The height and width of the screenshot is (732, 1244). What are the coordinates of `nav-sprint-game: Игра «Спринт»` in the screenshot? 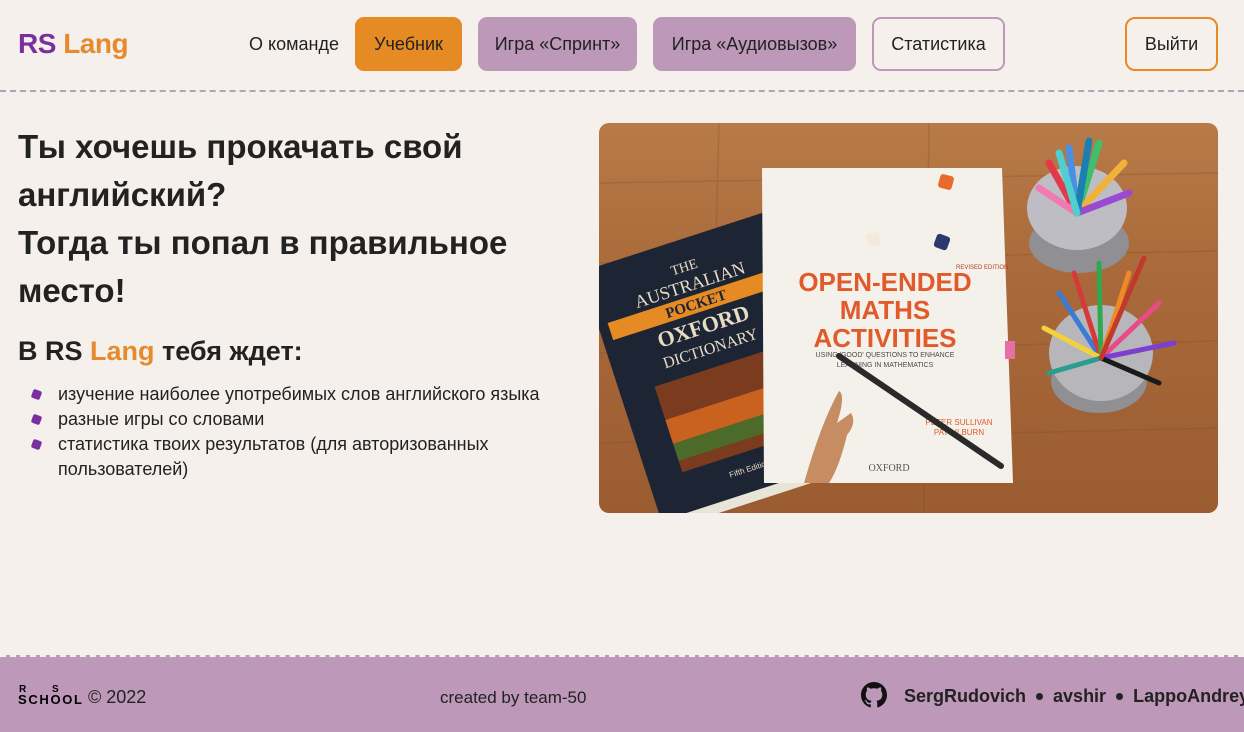 It's located at (557, 44).